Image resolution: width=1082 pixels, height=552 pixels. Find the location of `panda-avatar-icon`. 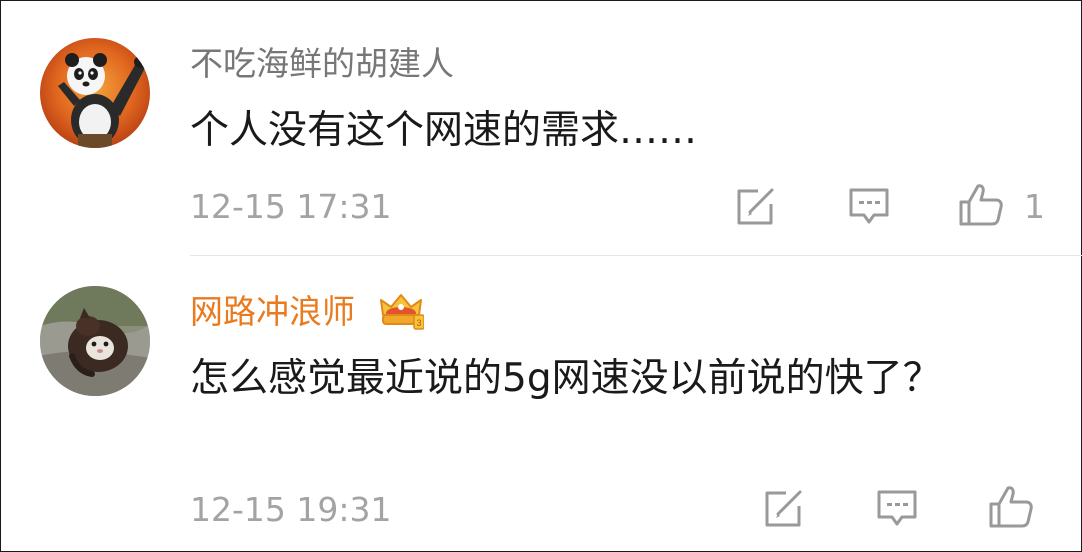

panda-avatar-icon is located at coordinates (95, 93).